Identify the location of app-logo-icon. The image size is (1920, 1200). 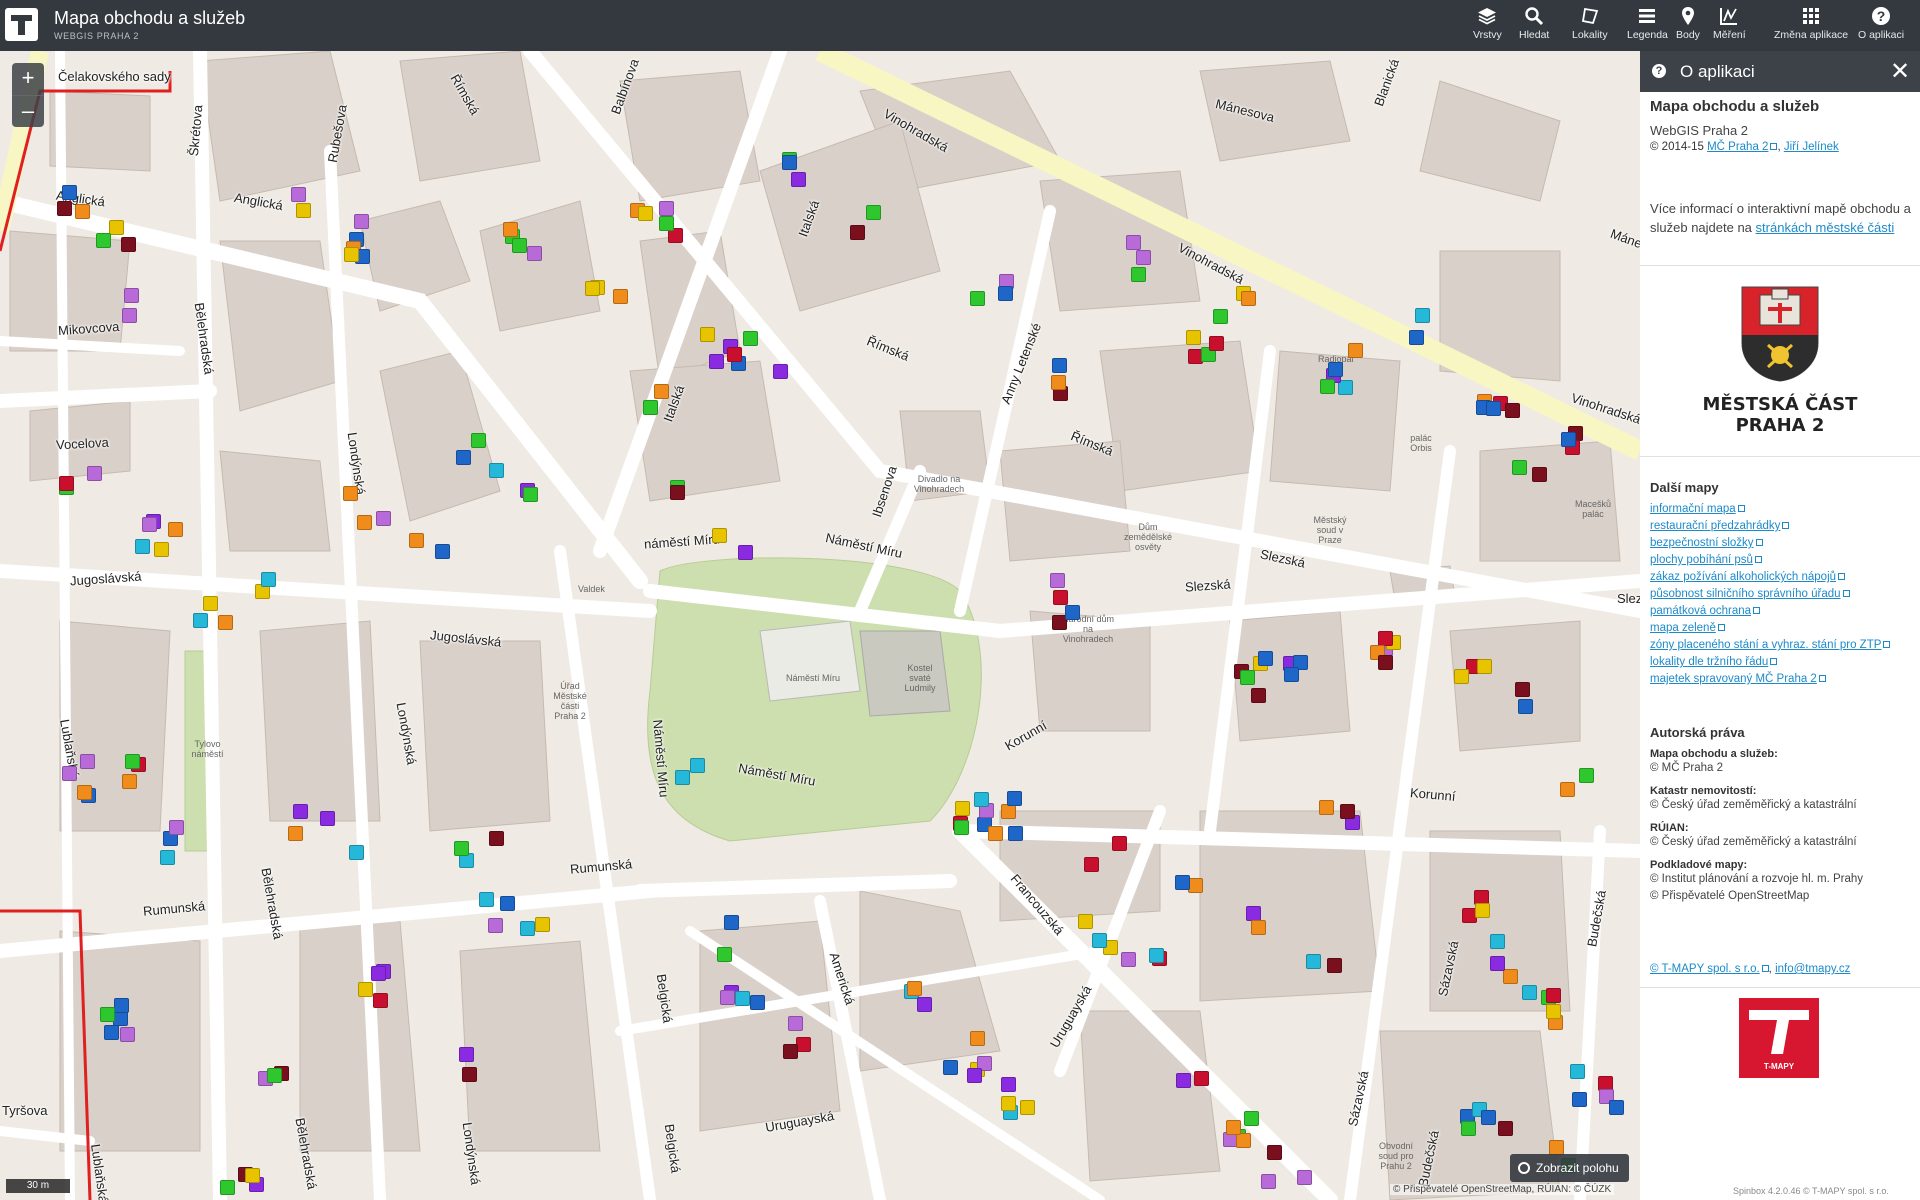
(21, 24).